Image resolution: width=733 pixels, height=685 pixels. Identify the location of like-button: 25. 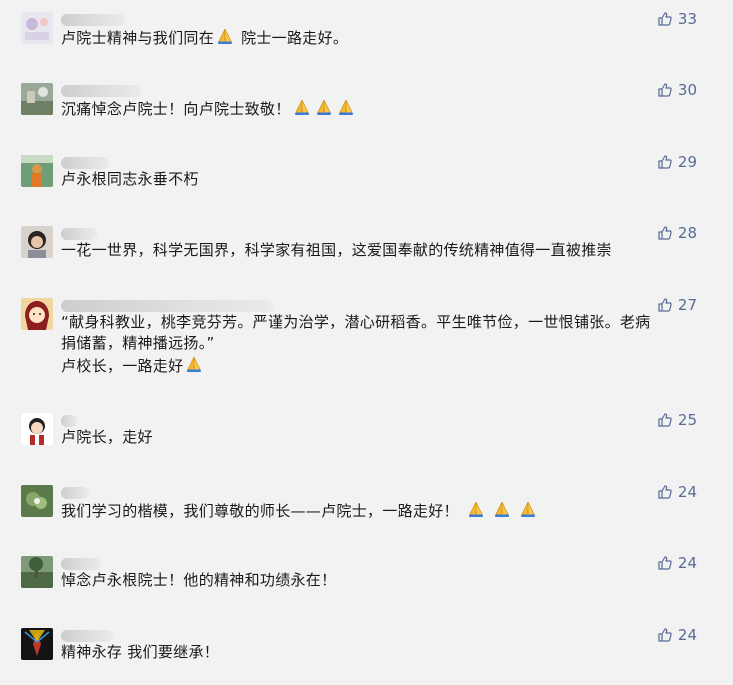
(677, 420).